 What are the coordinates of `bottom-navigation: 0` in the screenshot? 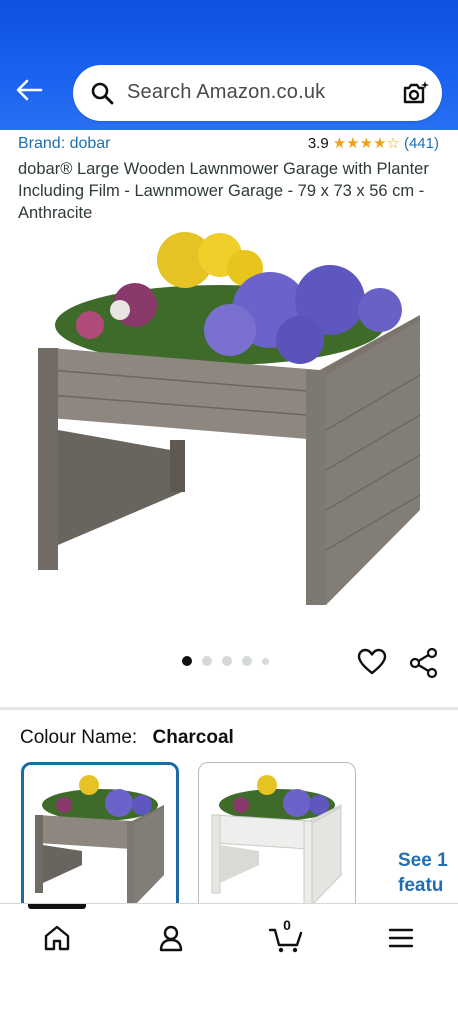 It's located at (229, 963).